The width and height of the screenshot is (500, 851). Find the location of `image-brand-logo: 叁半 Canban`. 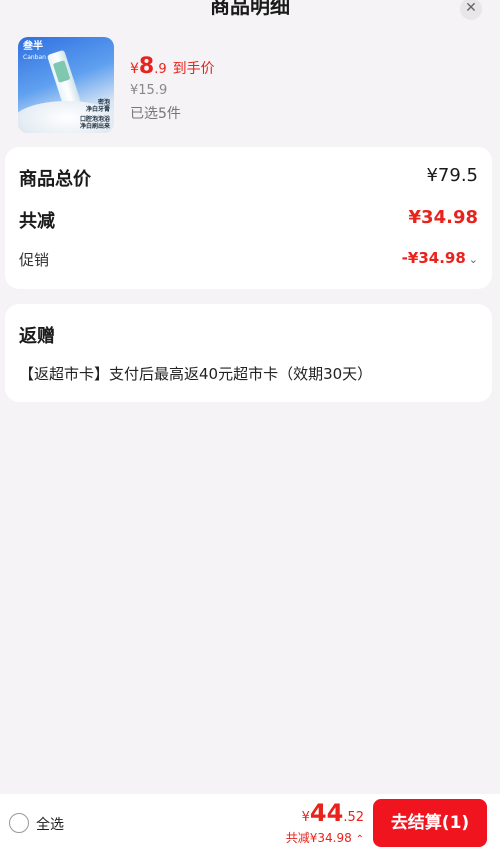

image-brand-logo: 叁半 Canban is located at coordinates (34, 51).